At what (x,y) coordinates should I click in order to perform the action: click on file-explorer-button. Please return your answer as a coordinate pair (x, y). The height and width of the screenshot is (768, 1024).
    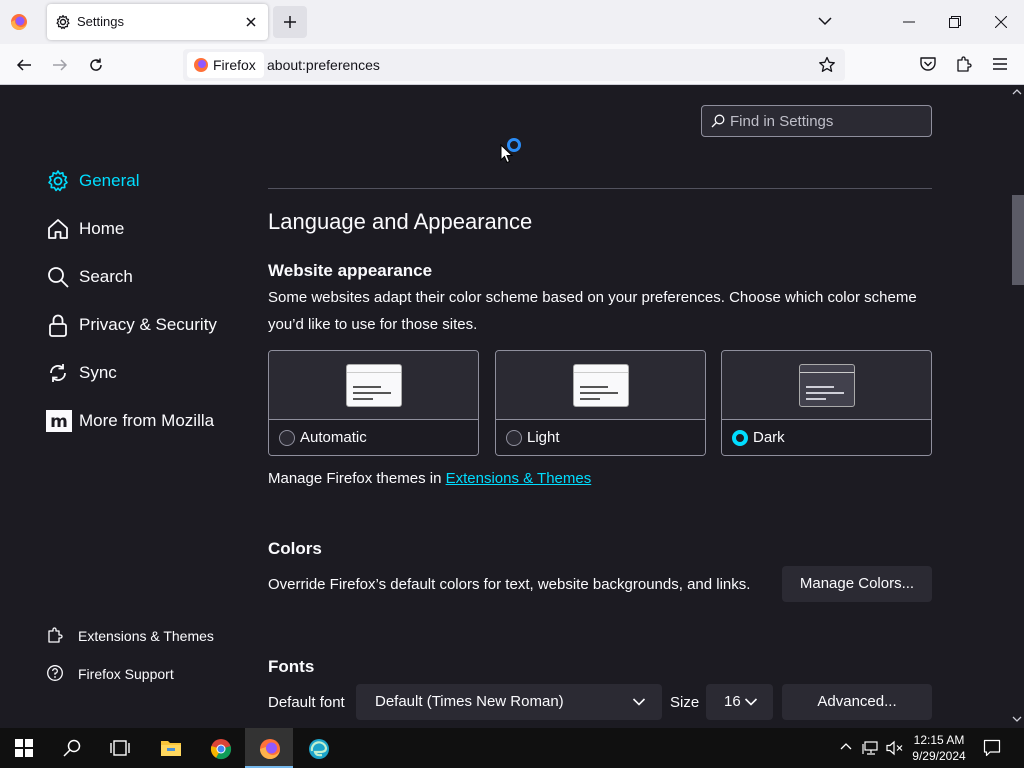
    Looking at the image, I should click on (170, 748).